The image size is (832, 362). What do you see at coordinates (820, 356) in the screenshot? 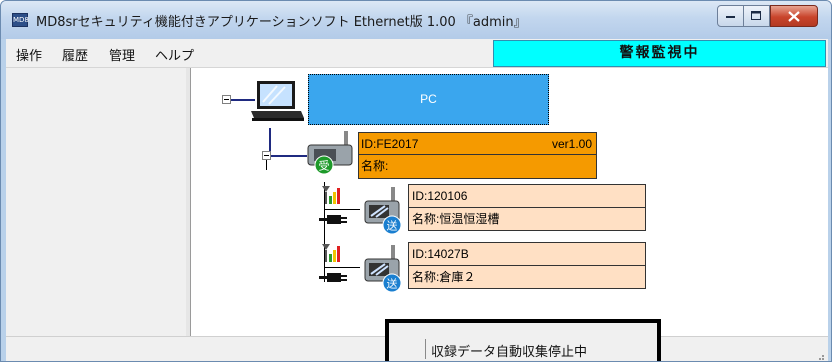
I see `resize-grip-icon` at bounding box center [820, 356].